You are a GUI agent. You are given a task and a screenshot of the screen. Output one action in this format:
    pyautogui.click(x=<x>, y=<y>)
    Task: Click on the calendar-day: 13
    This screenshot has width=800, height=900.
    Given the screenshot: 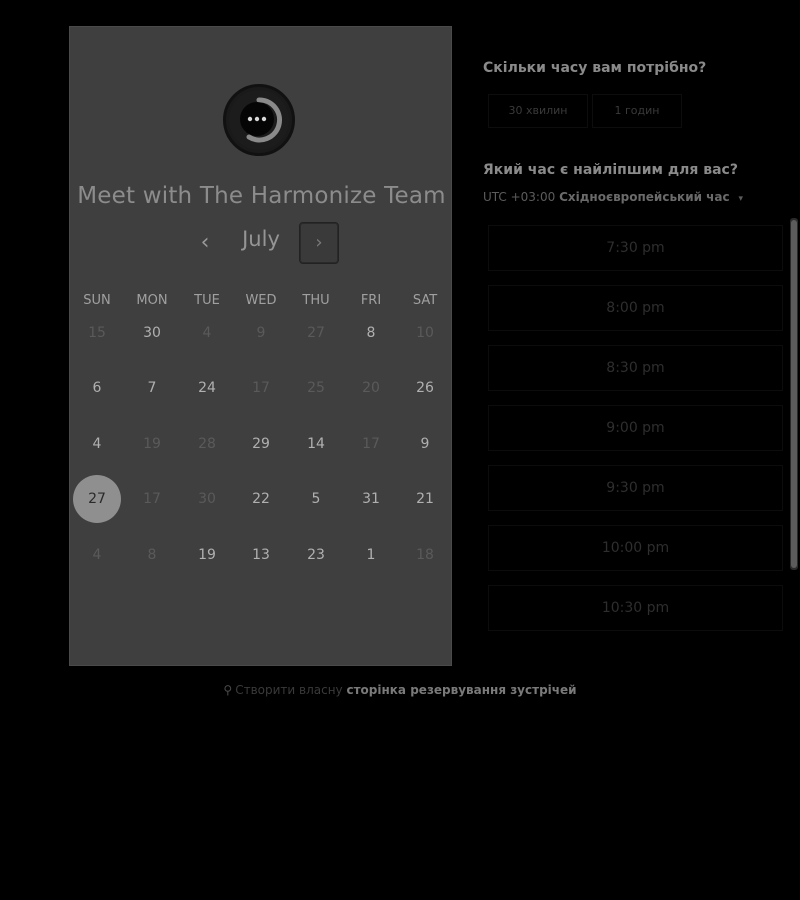 What is the action you would take?
    pyautogui.click(x=261, y=555)
    